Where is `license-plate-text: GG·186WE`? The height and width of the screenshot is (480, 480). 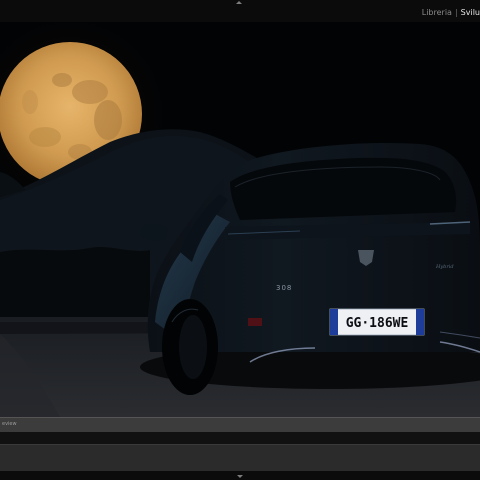 license-plate-text: GG·186WE is located at coordinates (377, 323).